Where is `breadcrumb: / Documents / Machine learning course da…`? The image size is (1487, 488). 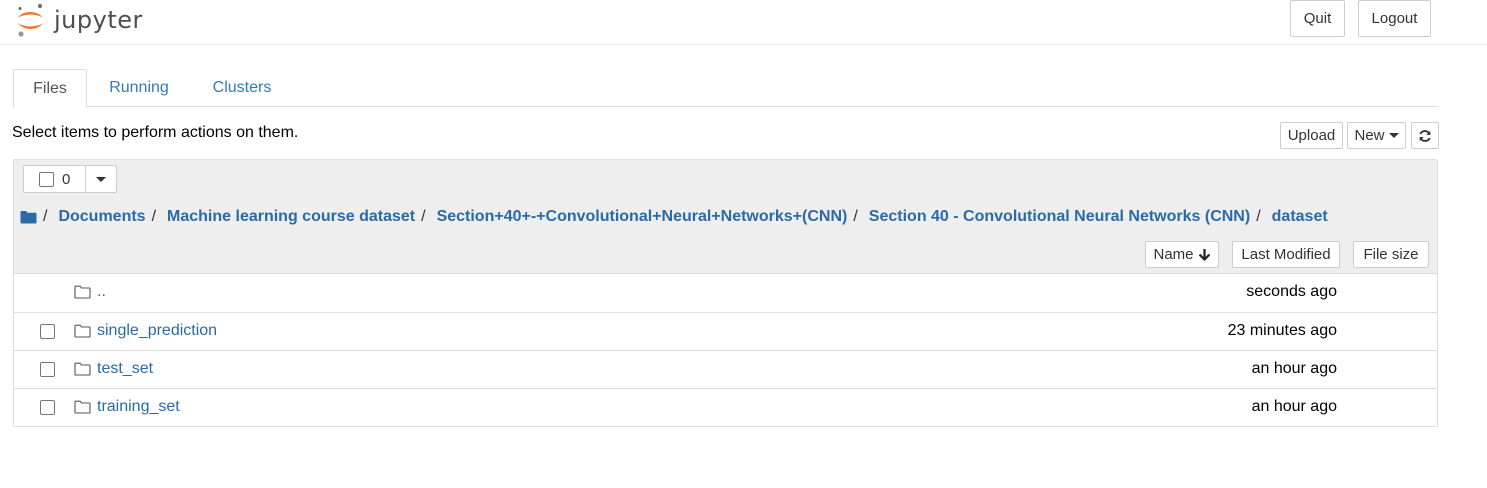 breadcrumb: / Documents / Machine learning course da… is located at coordinates (674, 217).